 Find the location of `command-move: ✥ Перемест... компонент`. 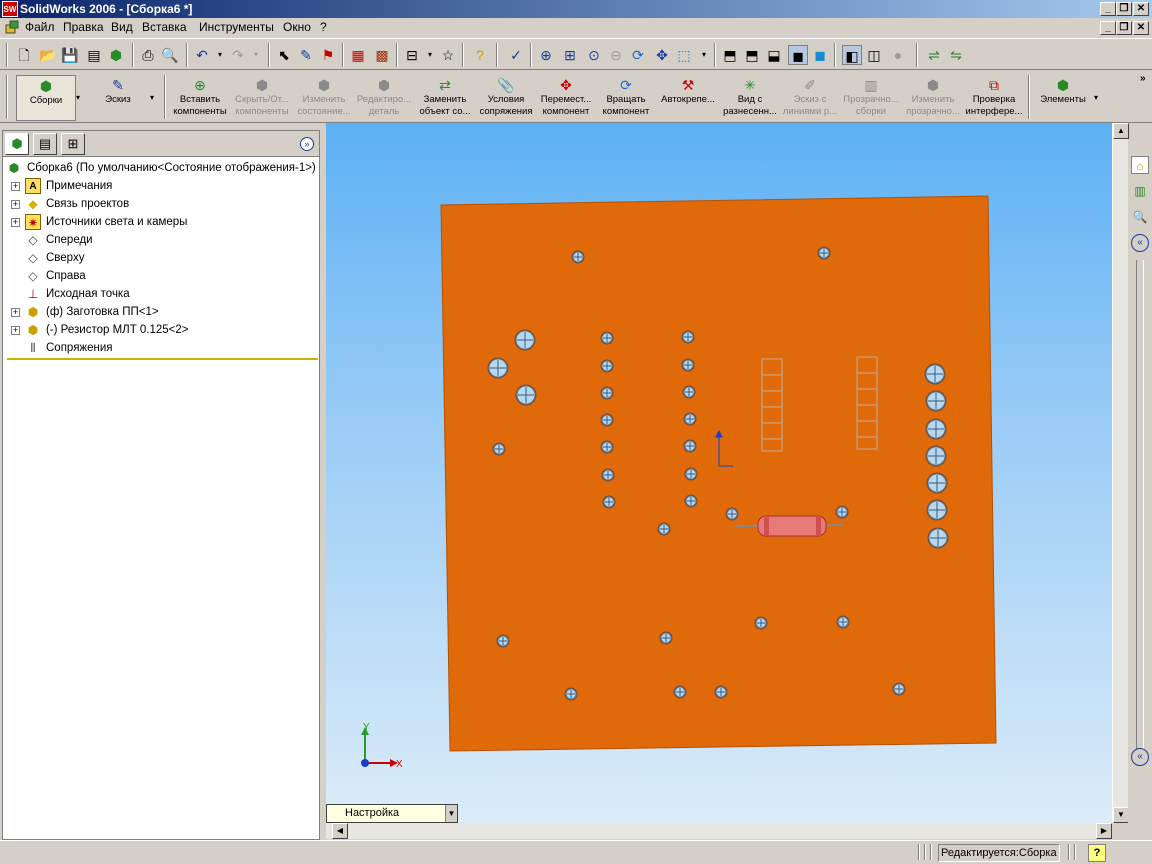

command-move: ✥ Перемест... компонент is located at coordinates (566, 98).